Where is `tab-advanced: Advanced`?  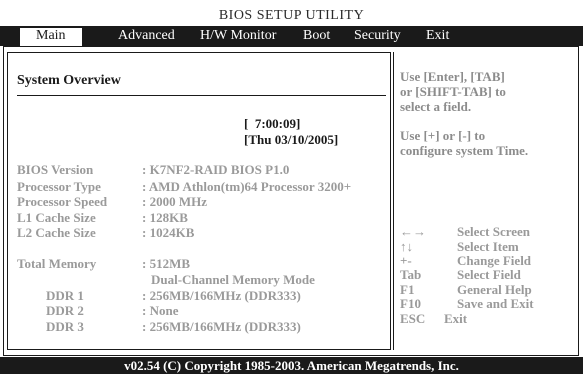
tab-advanced: Advanced is located at coordinates (146, 37).